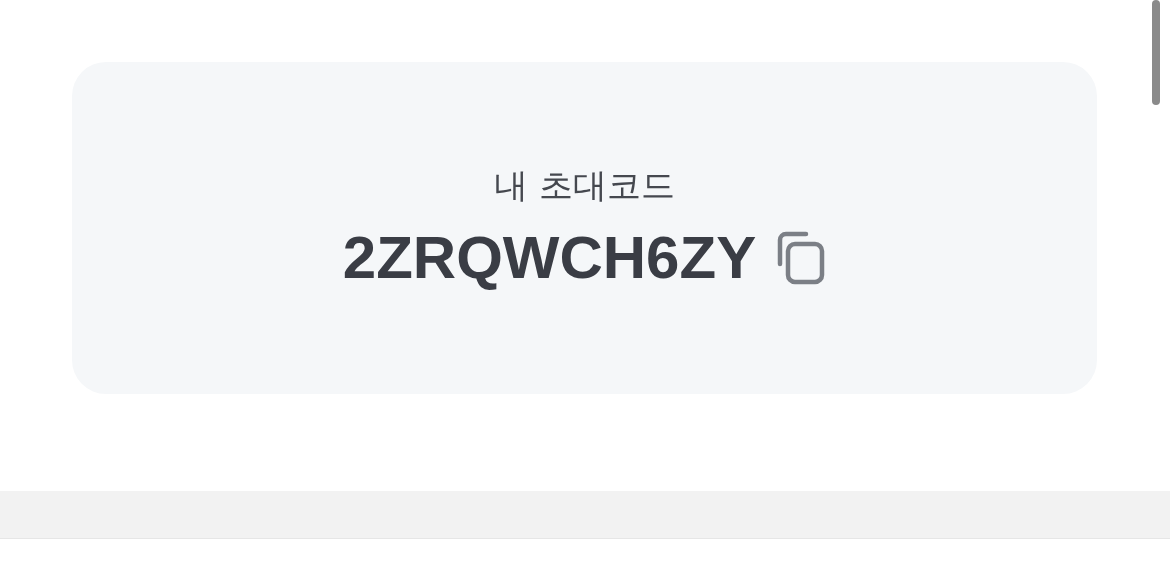 The width and height of the screenshot is (1170, 585). Describe the element at coordinates (584, 185) in the screenshot. I see `invite-code-label: 내 초대코드` at that location.